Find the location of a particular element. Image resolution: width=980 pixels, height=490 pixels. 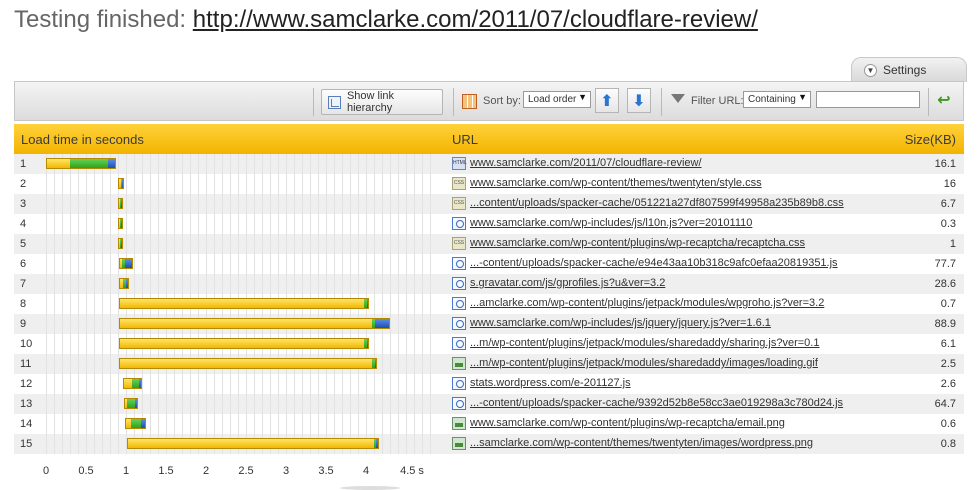

row-number: 7 is located at coordinates (23, 284).